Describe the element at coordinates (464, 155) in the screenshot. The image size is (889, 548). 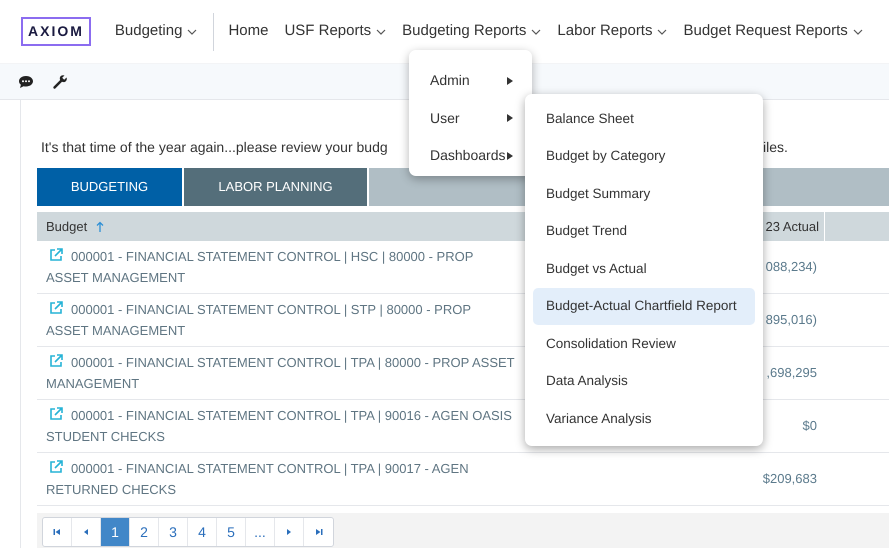
I see `menu-item: Dashboards` at that location.